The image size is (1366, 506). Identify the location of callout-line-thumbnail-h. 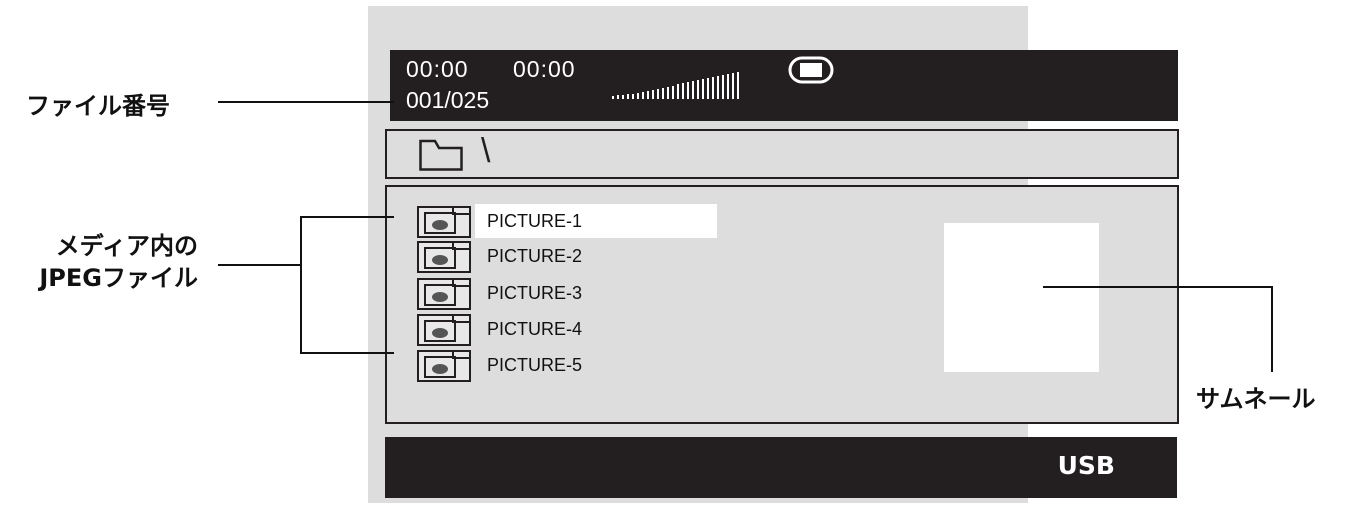
(1158, 287).